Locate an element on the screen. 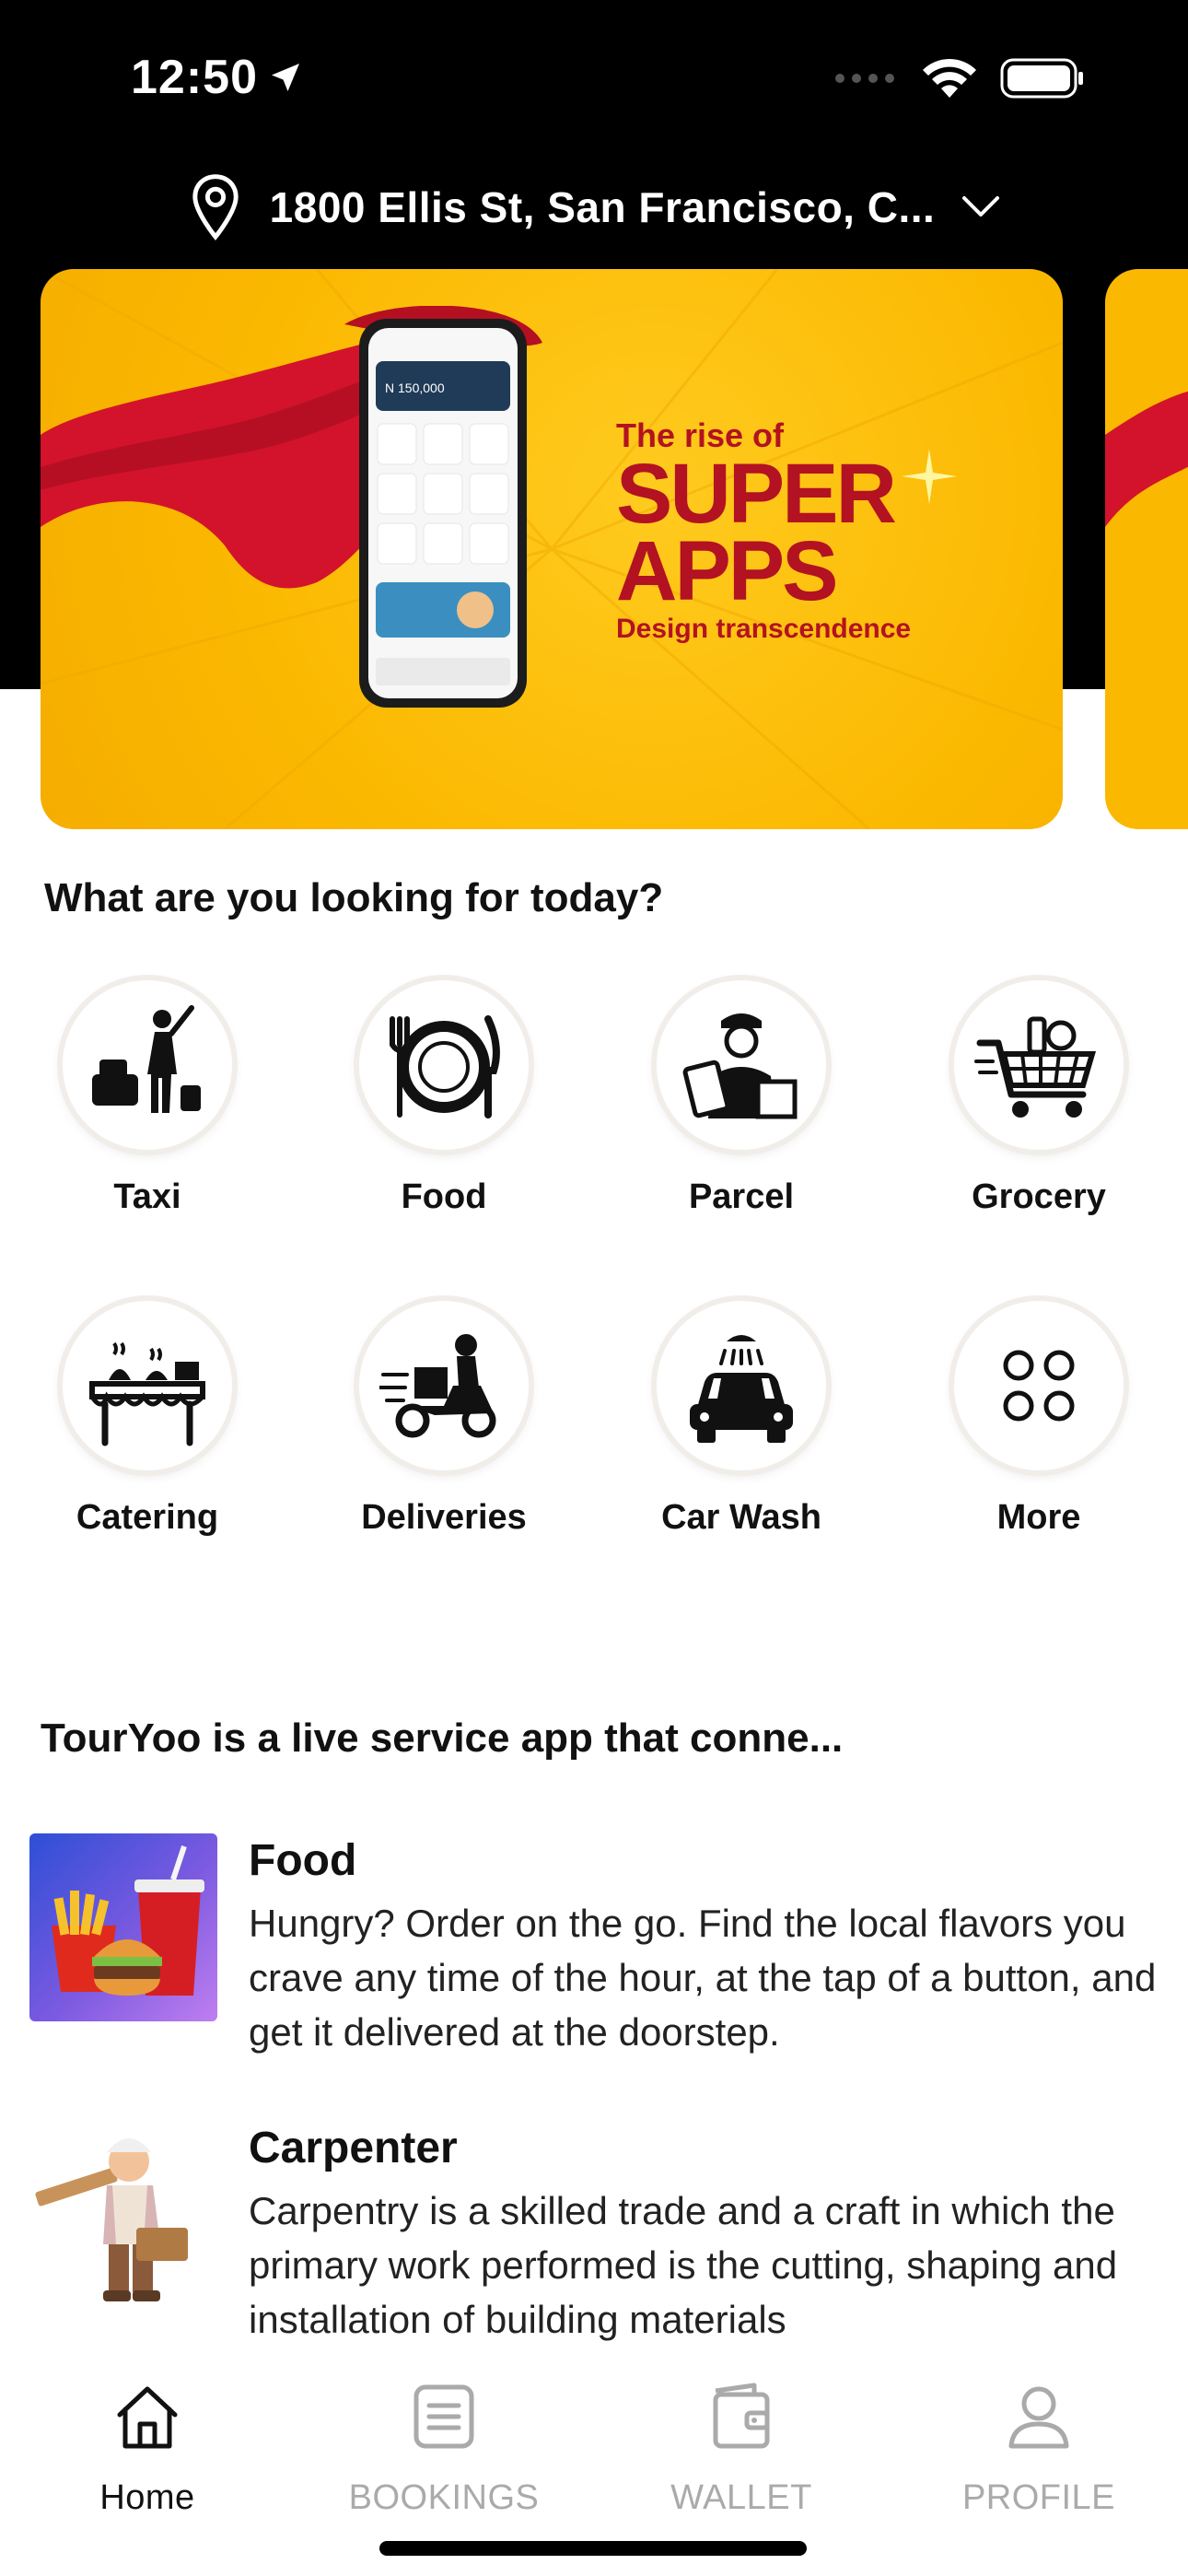 The width and height of the screenshot is (1188, 2576). category-deliveries: Deliveries is located at coordinates (444, 1419).